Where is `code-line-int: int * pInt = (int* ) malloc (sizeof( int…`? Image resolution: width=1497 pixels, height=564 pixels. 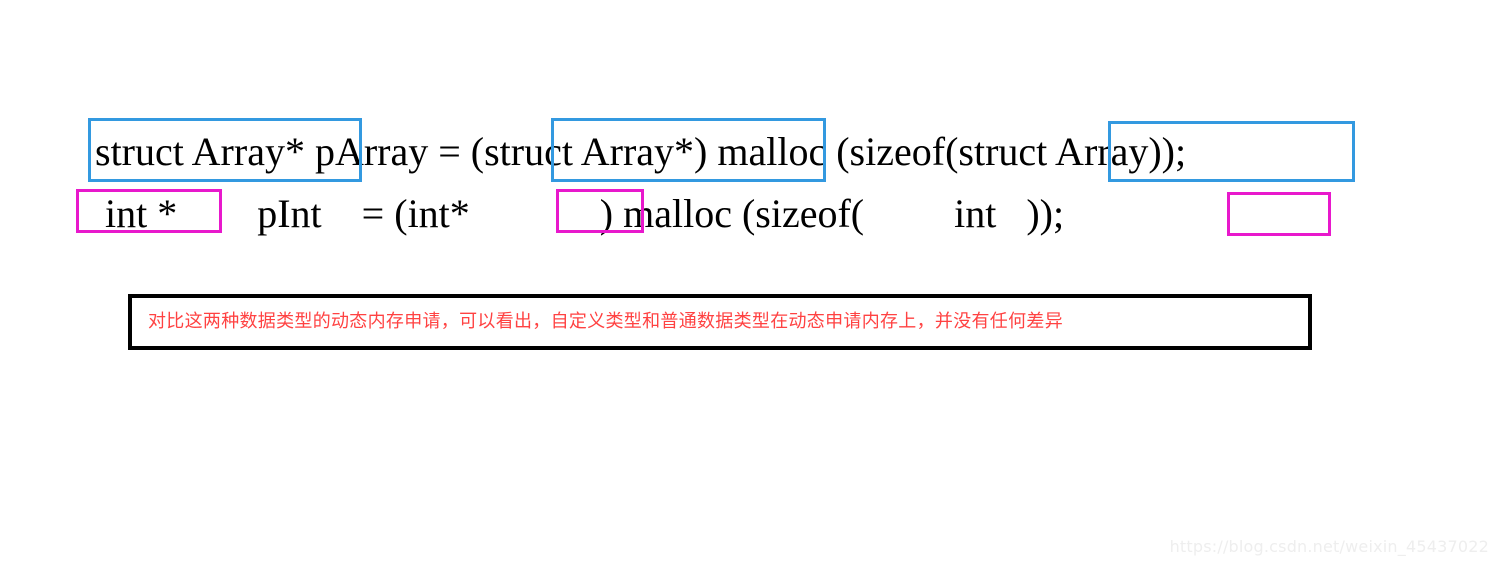
code-line-int: int * pInt = (int* ) malloc (sizeof( int… is located at coordinates (579, 213).